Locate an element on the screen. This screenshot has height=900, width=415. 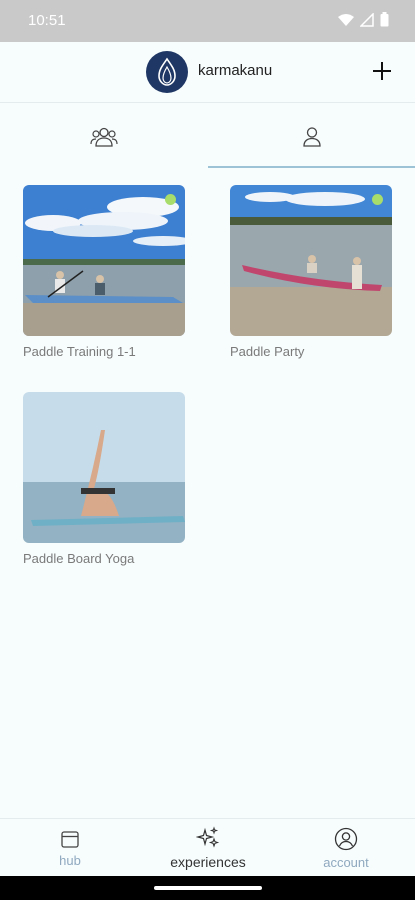
system-gesture-bar is located at coordinates (207, 888).